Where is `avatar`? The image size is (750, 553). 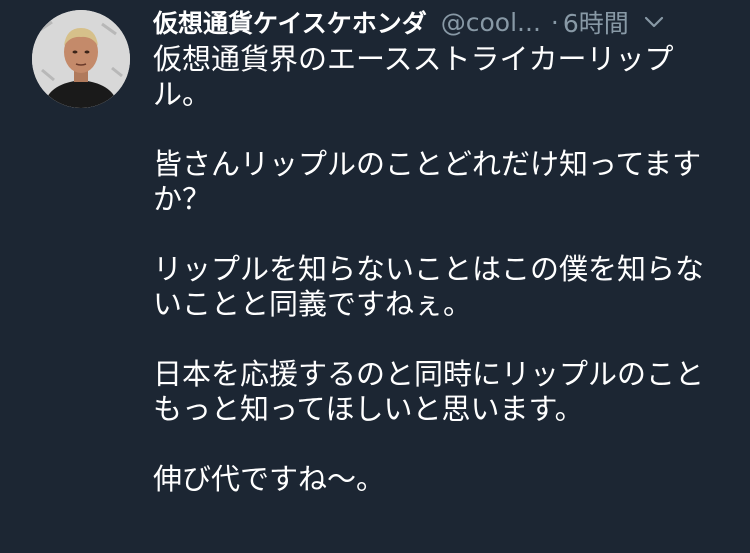
avatar is located at coordinates (81, 59).